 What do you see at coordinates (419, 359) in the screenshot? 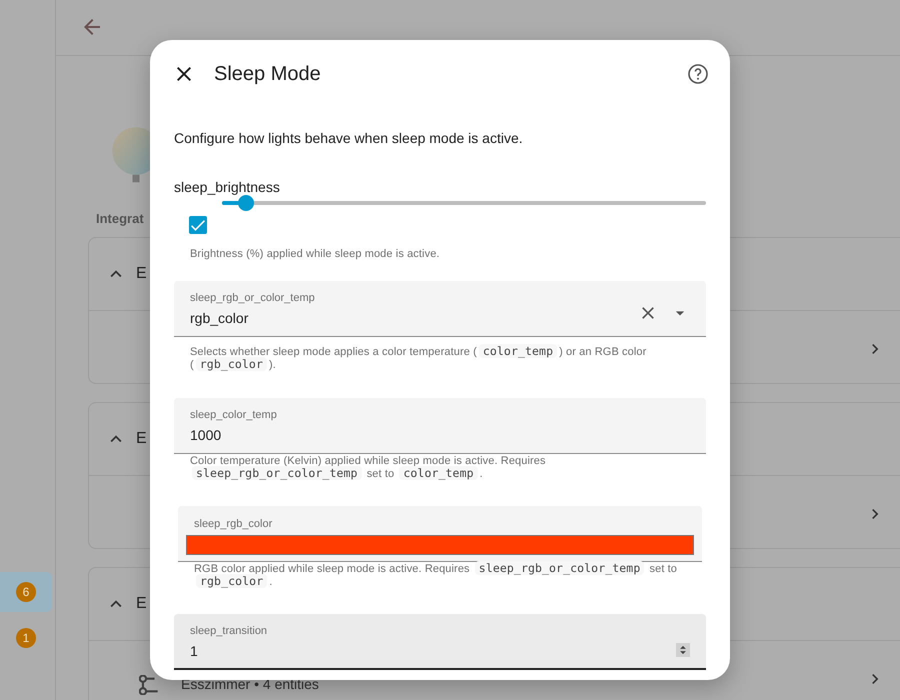
I see `helper-text: Selects whether sleep mode applies a color temperature ( color_temp ) or an RGB color ( rgb_color ).` at bounding box center [419, 359].